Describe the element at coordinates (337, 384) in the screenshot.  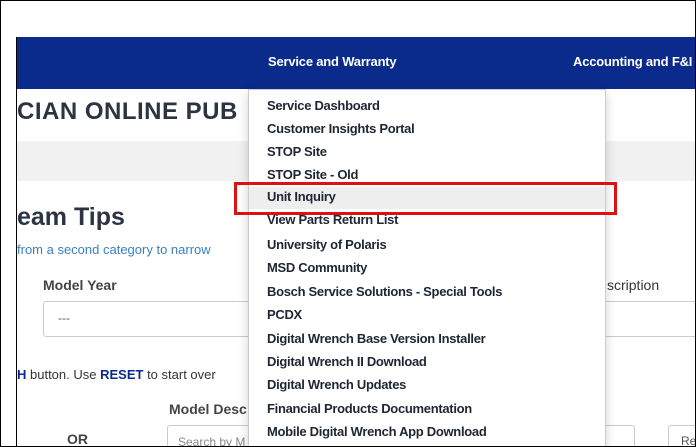
I see `menu-item-label: Digital Wrench Updates` at that location.